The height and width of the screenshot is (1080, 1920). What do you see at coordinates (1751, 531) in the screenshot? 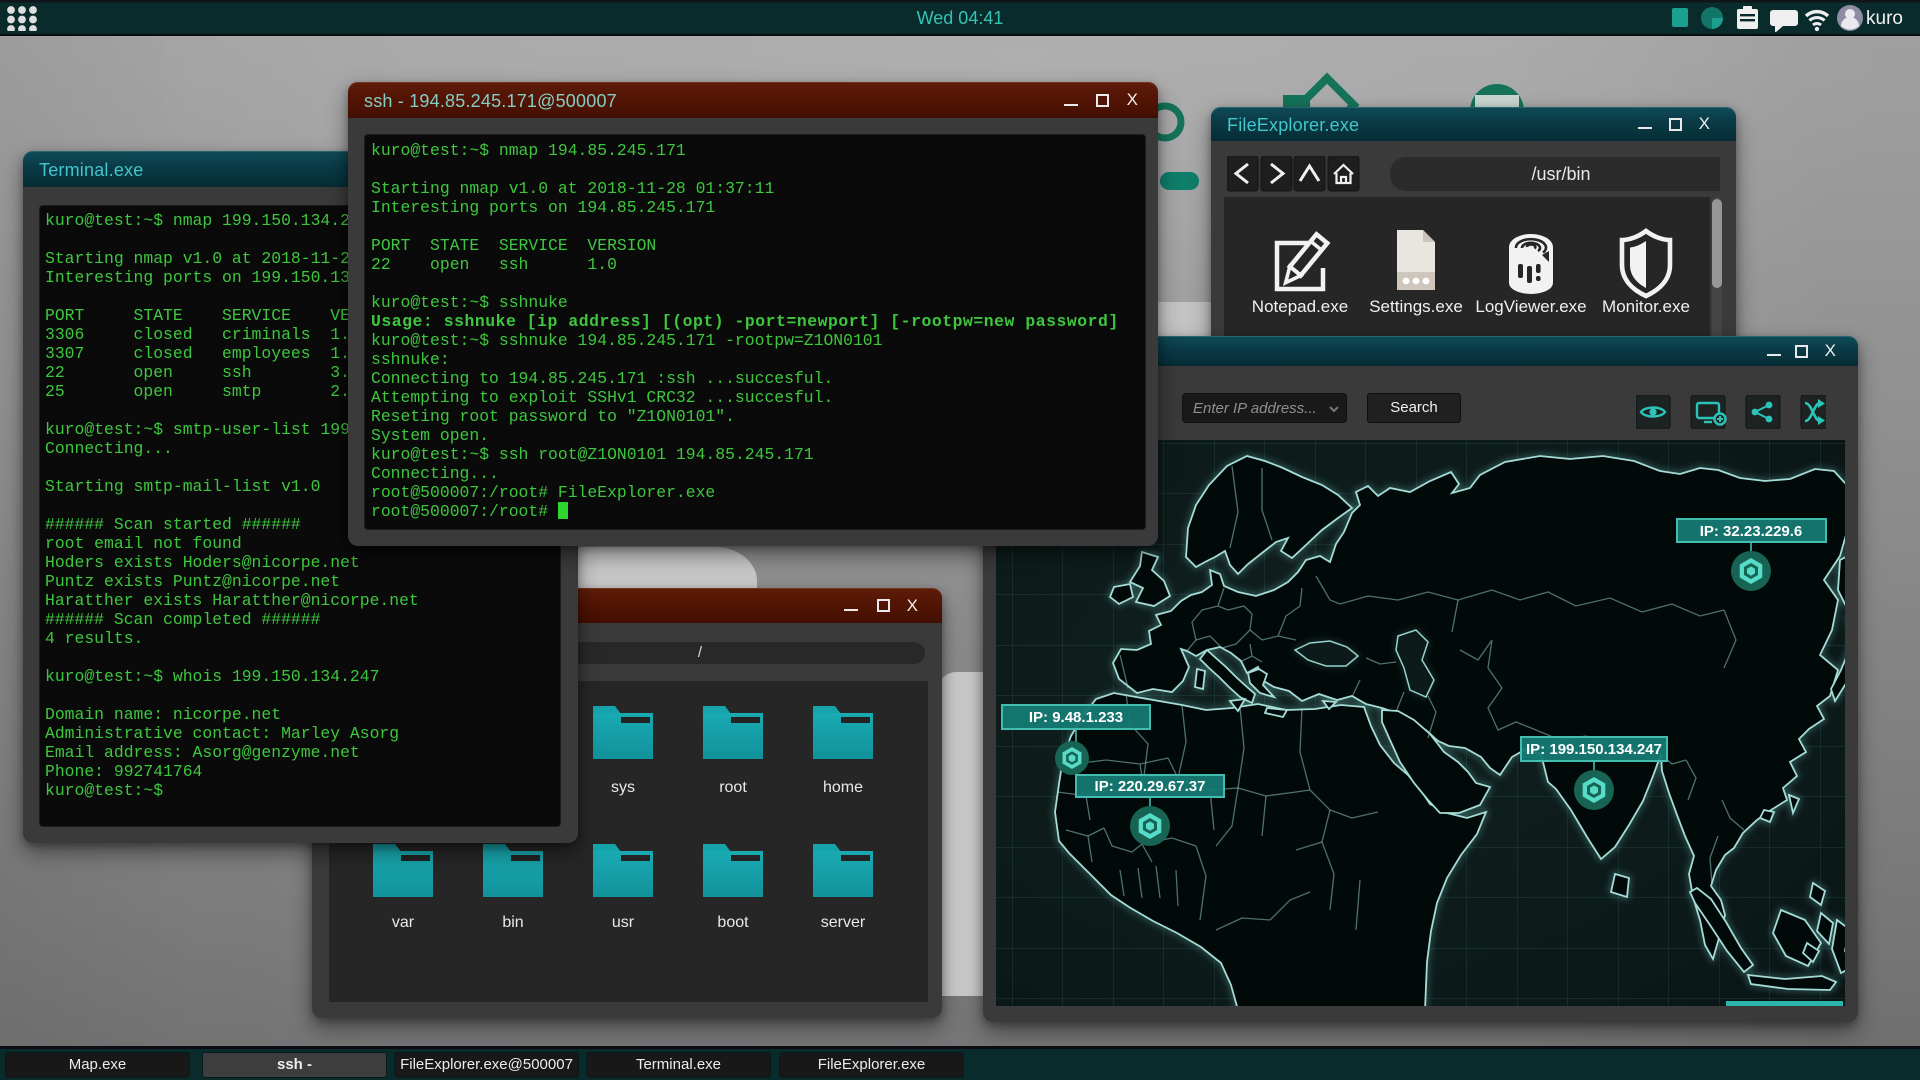
I see `svg-text: IP: 32.23.229.6` at bounding box center [1751, 531].